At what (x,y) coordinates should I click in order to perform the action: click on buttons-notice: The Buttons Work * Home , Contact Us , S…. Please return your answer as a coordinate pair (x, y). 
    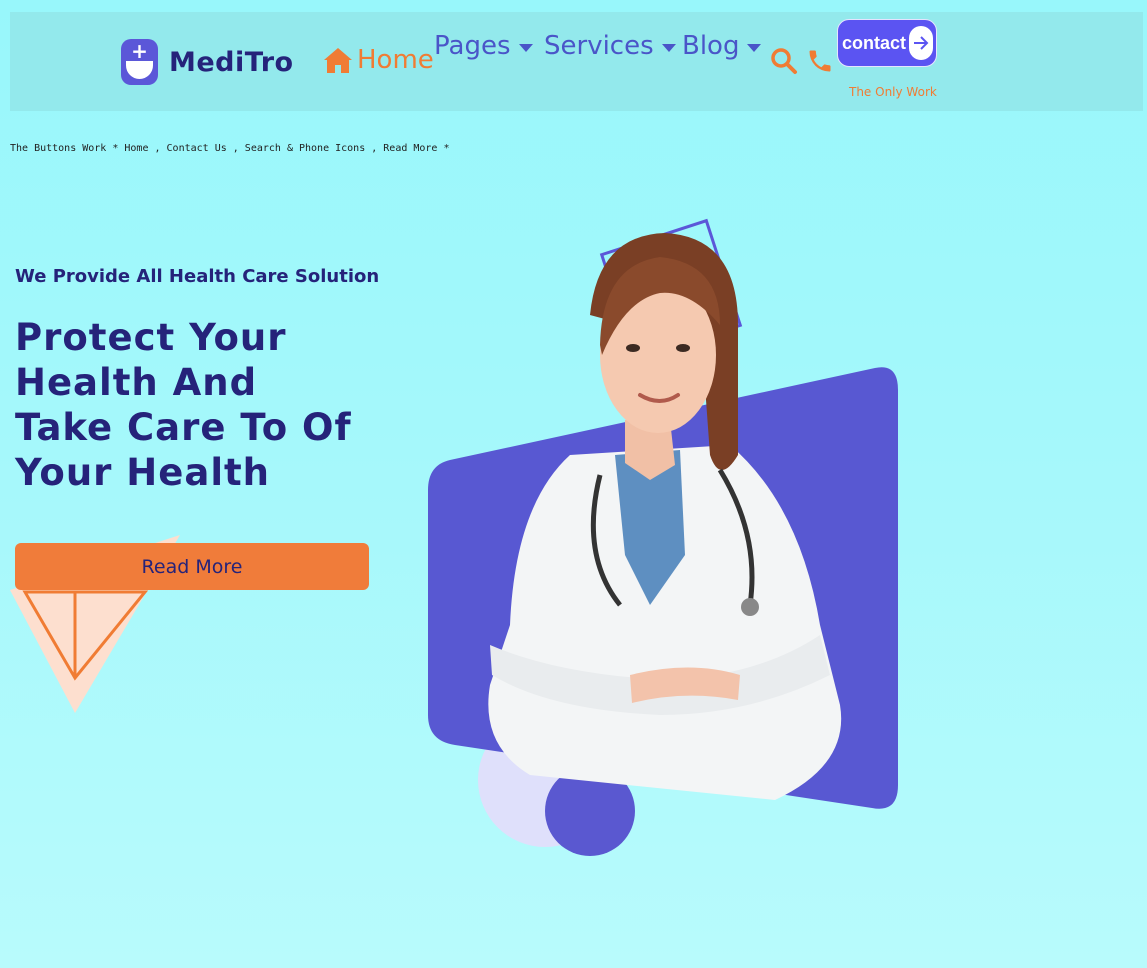
    Looking at the image, I should click on (230, 148).